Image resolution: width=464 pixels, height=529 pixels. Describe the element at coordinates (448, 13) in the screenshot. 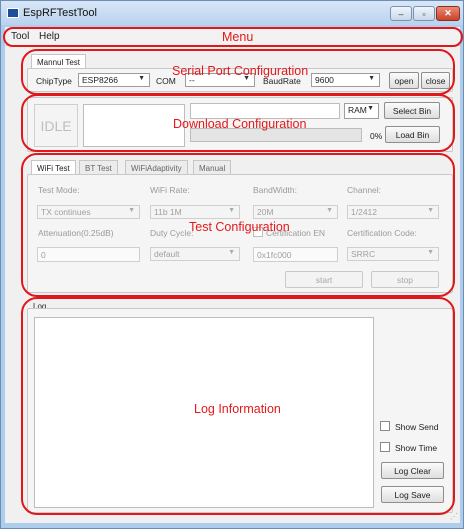

I see `close-window-button: ✕` at that location.